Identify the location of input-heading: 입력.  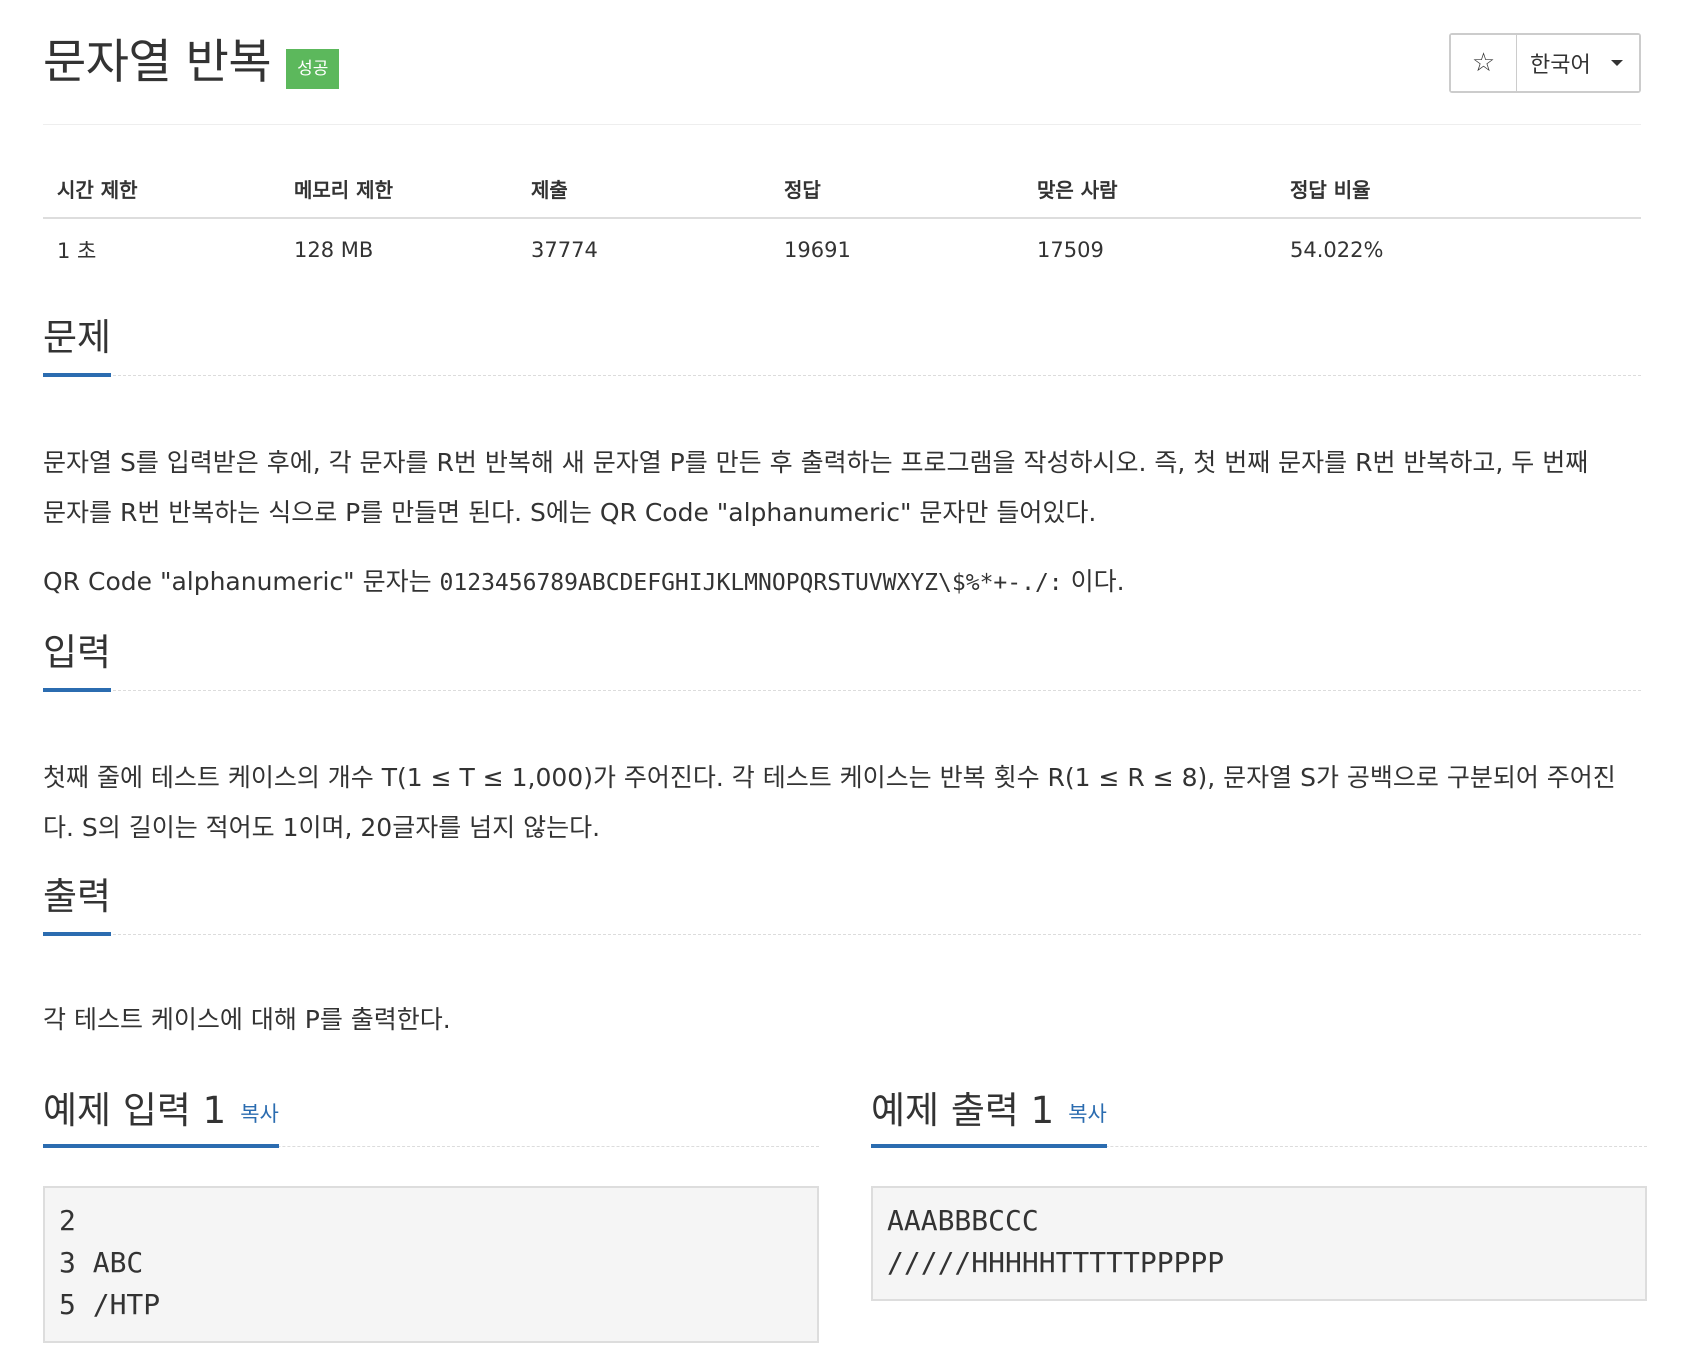
(77, 657).